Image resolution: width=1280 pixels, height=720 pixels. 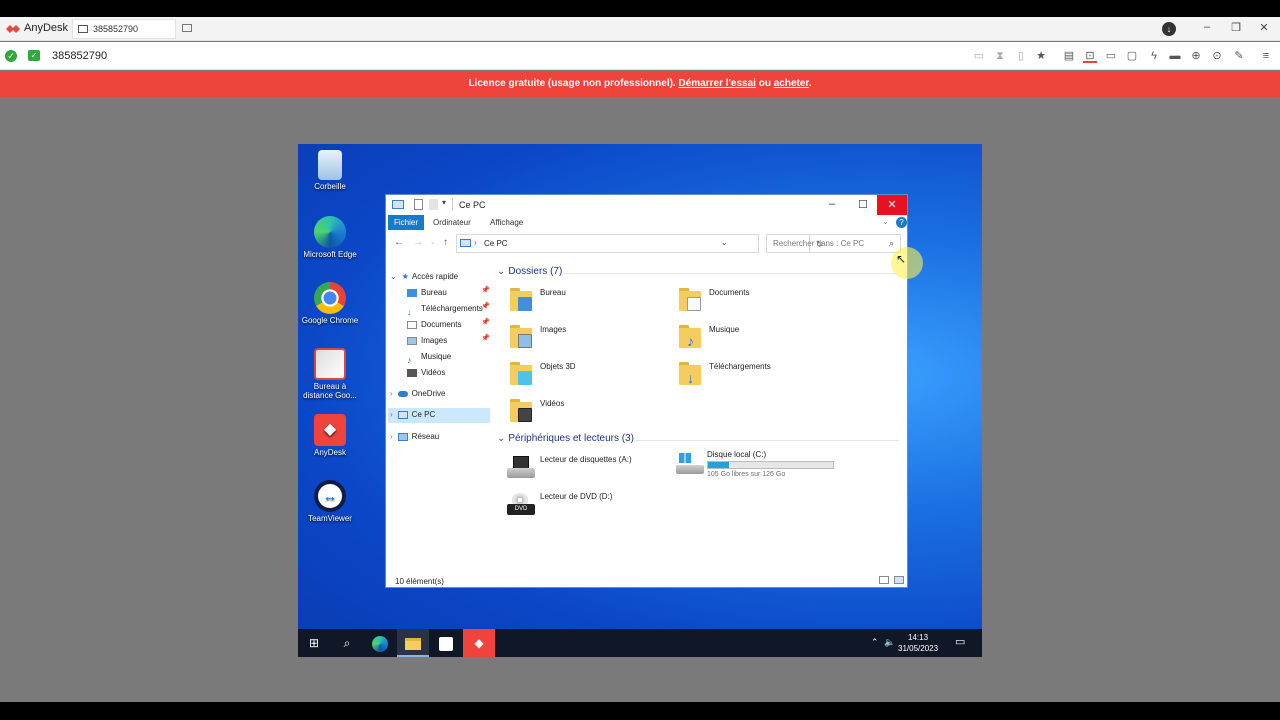 I want to click on file-explorer-taskbar-icon, so click(x=413, y=643).